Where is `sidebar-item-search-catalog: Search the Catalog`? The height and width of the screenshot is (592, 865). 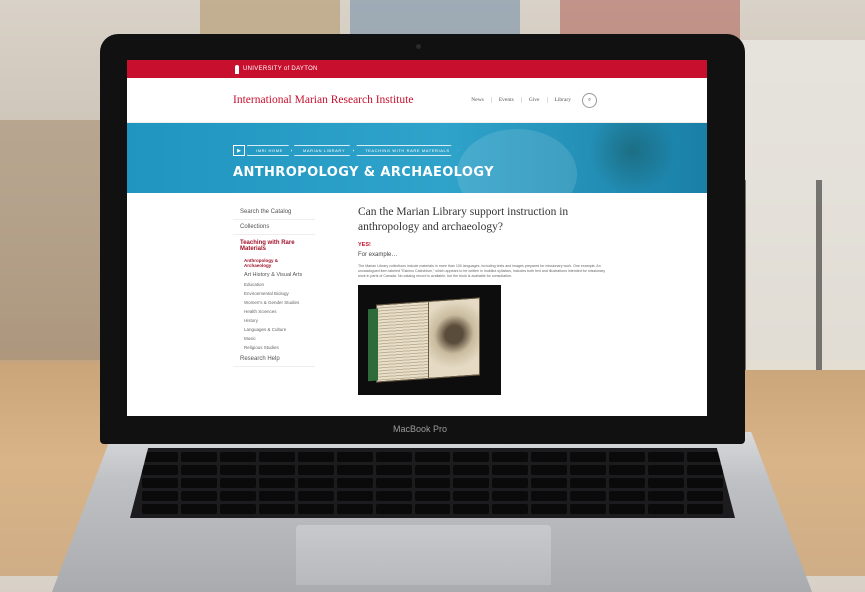
sidebar-item-search-catalog: Search the Catalog is located at coordinates (274, 212).